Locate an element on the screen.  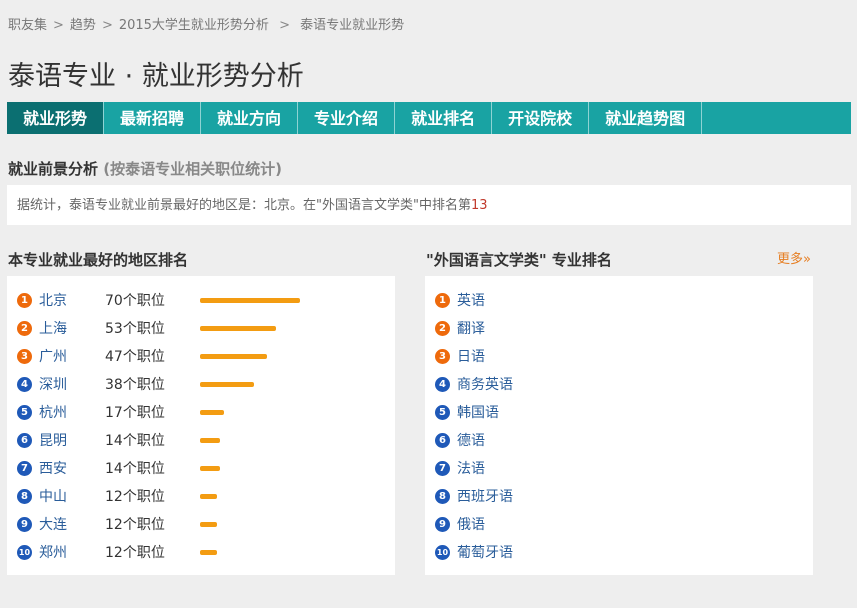
breadcrumb-analysis-link: 2015大学生就业形势分析 is located at coordinates (194, 25).